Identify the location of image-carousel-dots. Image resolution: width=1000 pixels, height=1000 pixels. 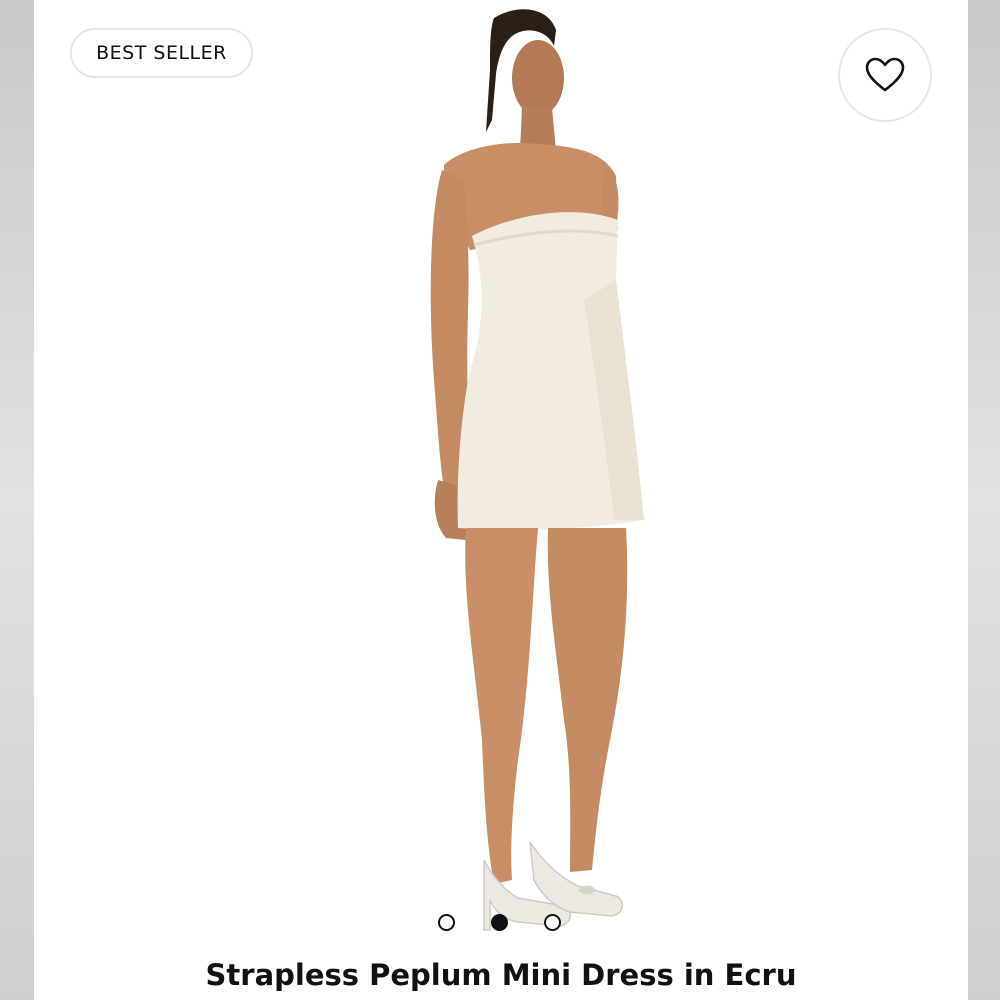
(503, 922).